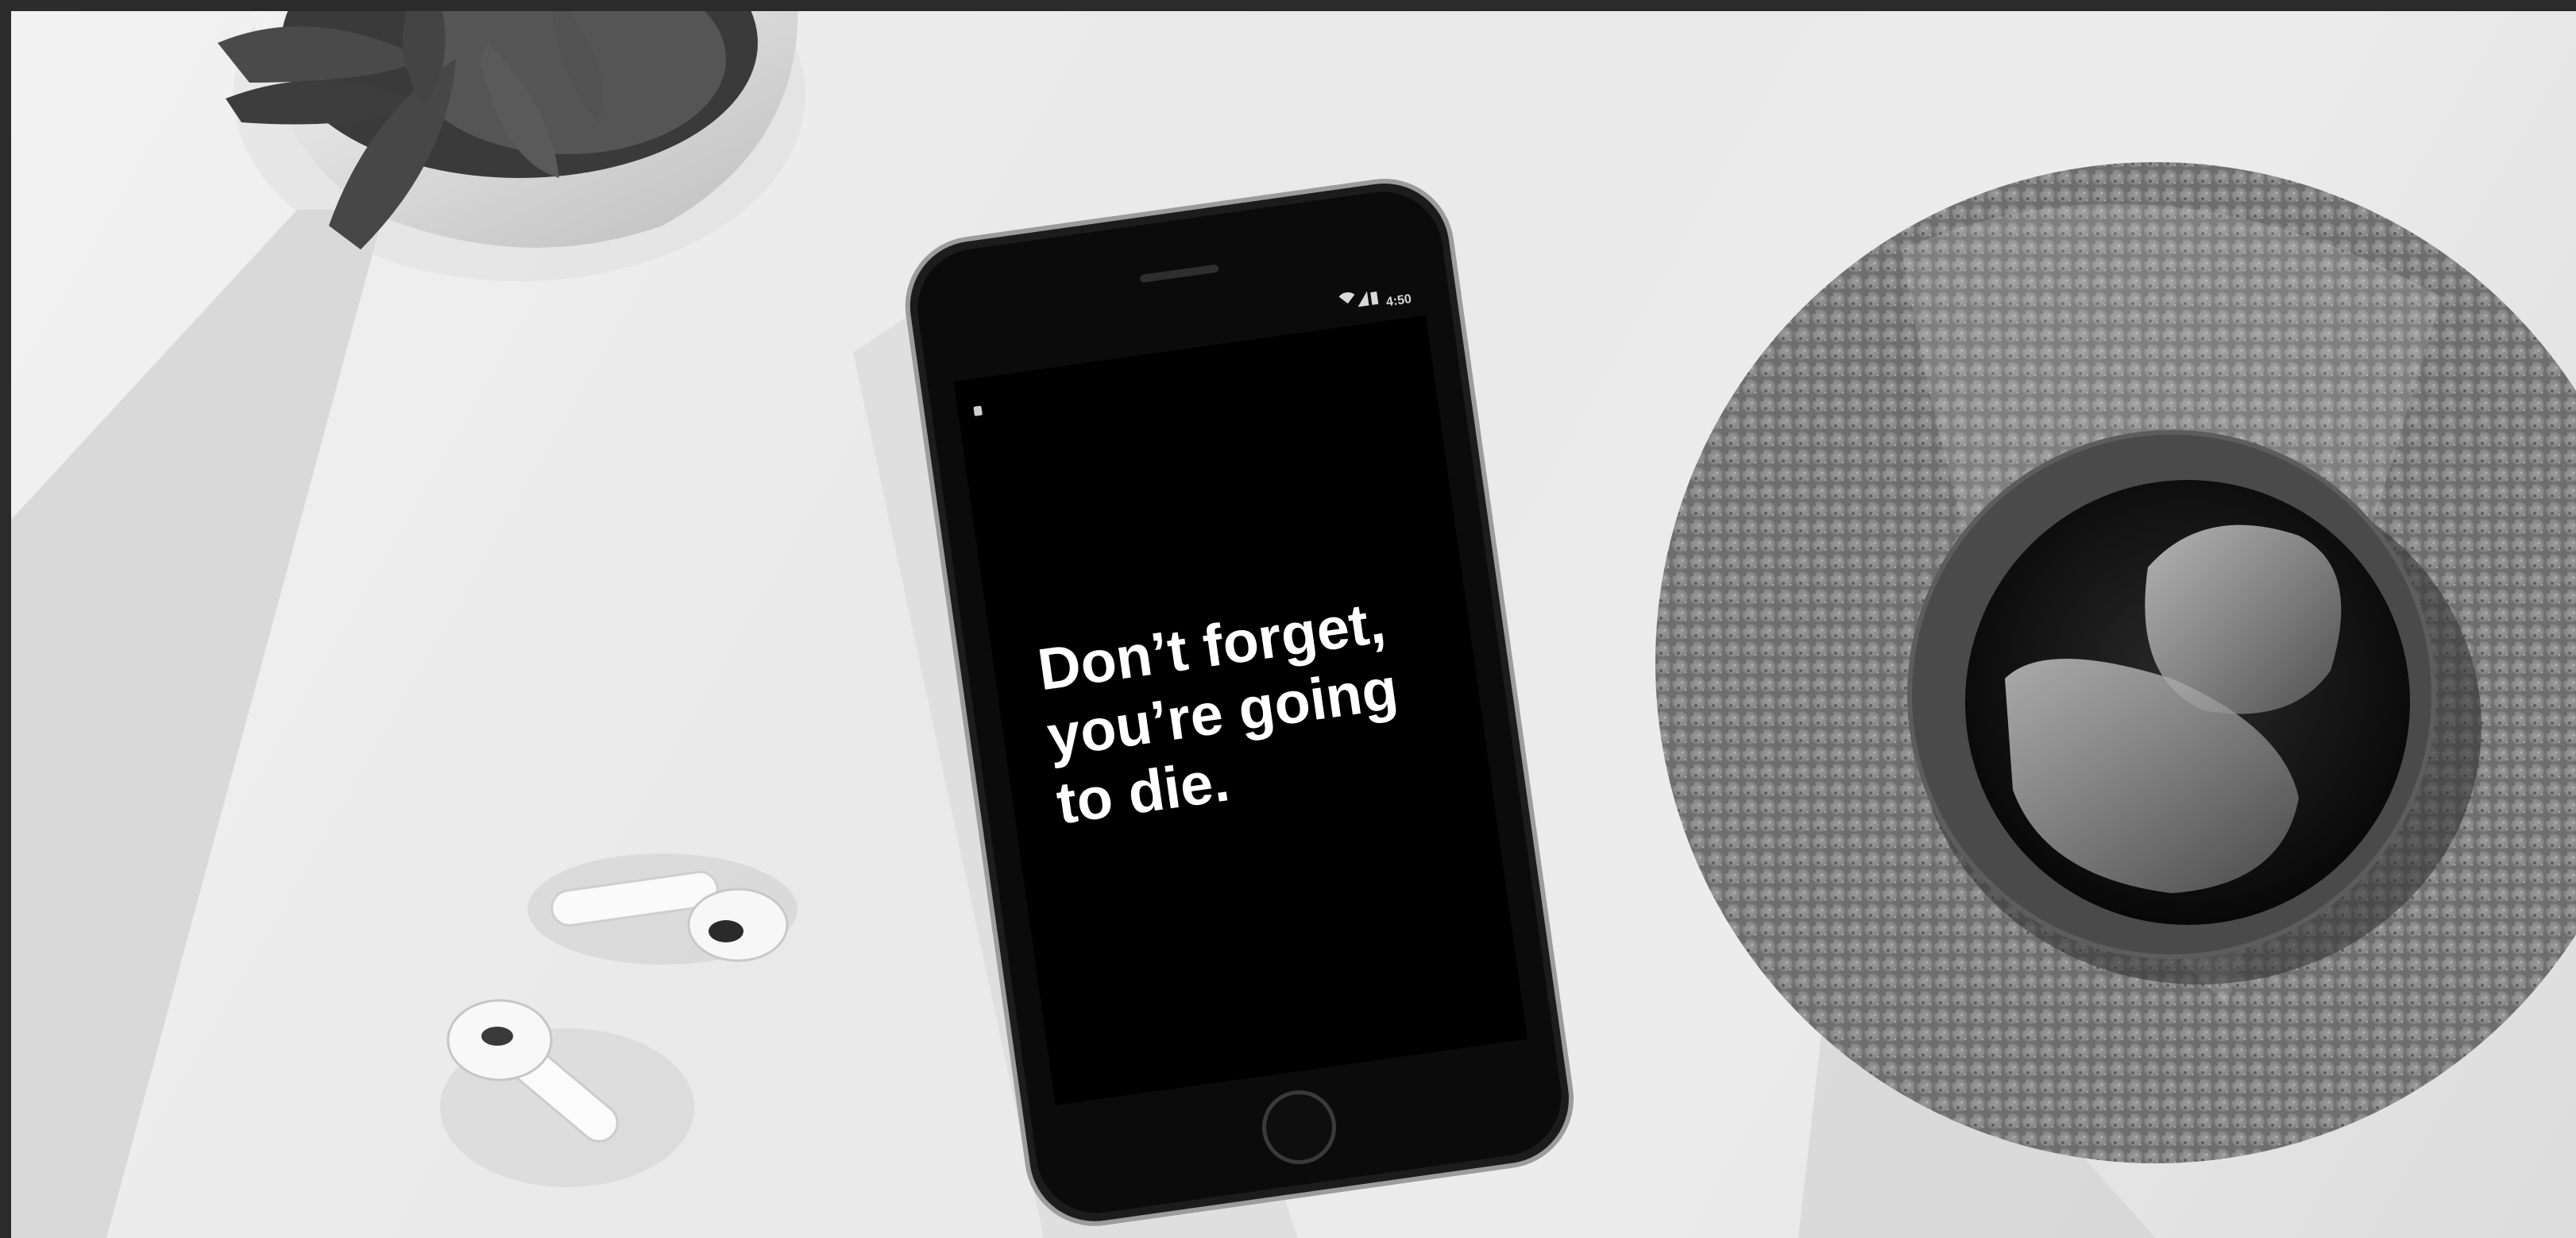 The image size is (2576, 1238). What do you see at coordinates (197, 724) in the screenshot?
I see `table-shadow-left` at bounding box center [197, 724].